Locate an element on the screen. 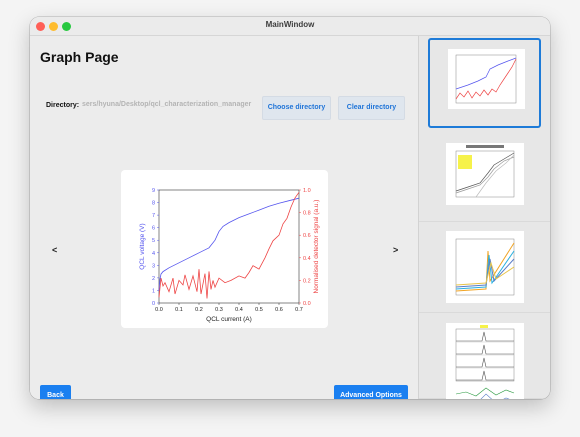 This screenshot has height=437, width=580. detector-signal-series-line is located at coordinates (229, 245).